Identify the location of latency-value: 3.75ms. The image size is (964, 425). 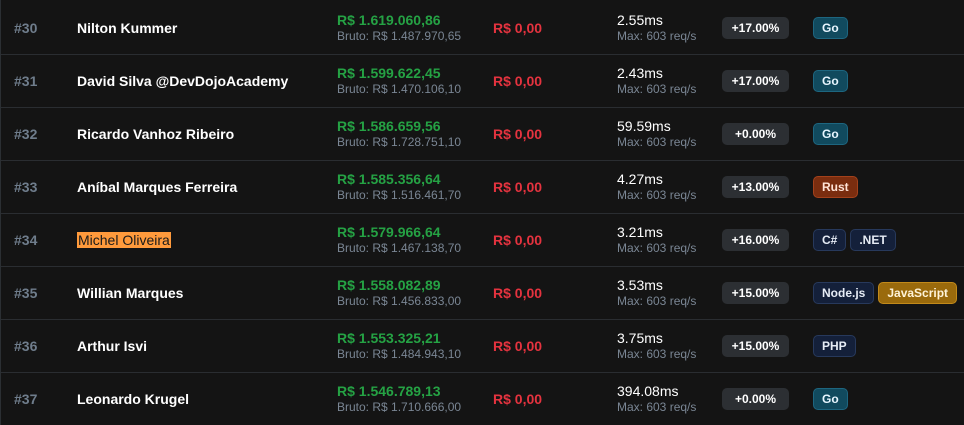
(640, 338).